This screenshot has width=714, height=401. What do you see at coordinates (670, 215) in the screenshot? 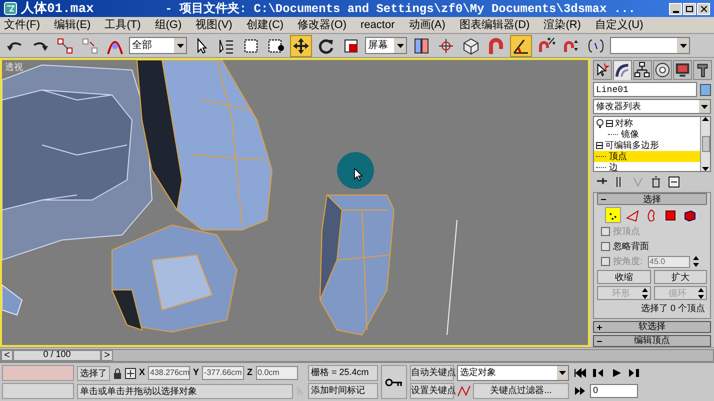
I see `polygon-icon` at bounding box center [670, 215].